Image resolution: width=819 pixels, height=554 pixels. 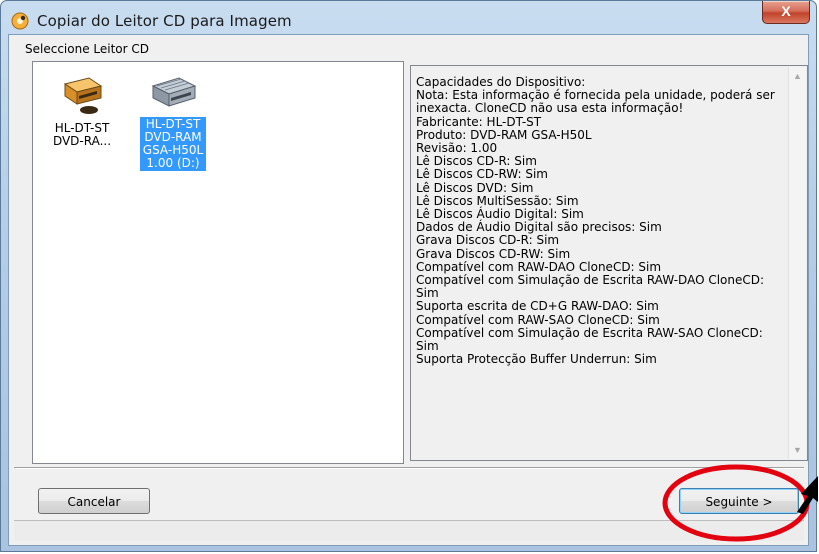 What do you see at coordinates (20, 21) in the screenshot?
I see `clonecd-sheep-icon` at bounding box center [20, 21].